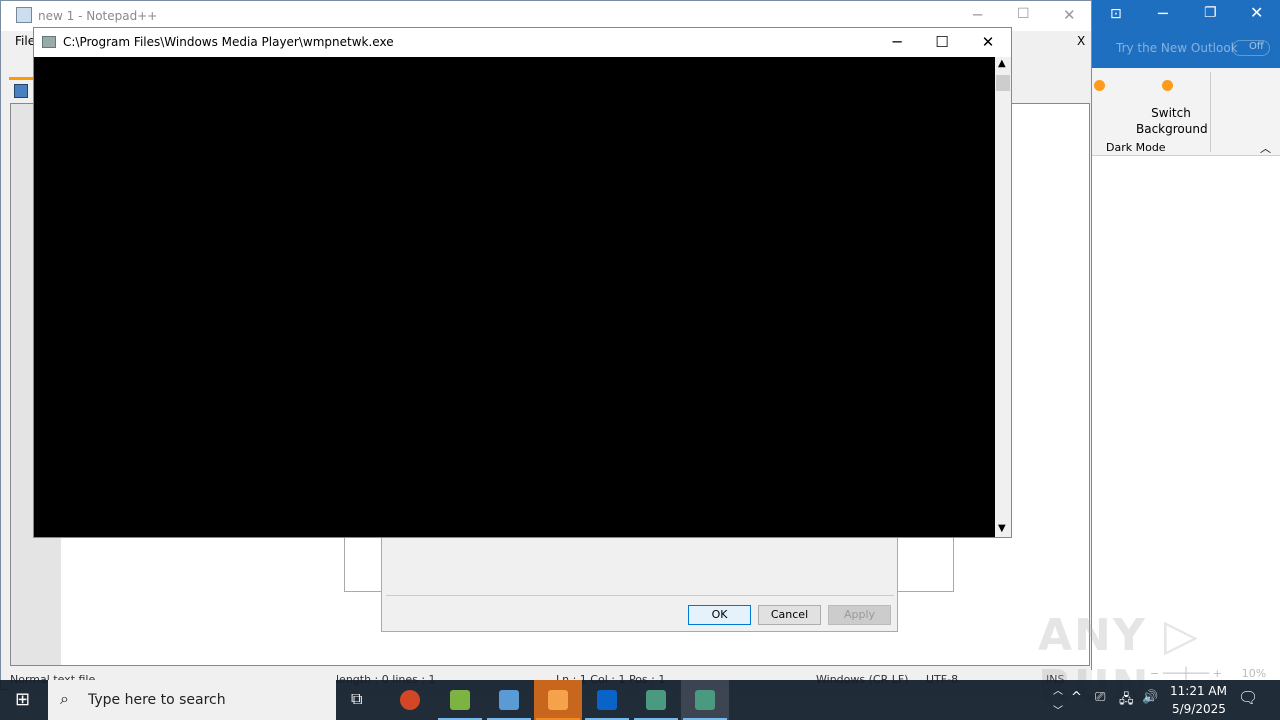  What do you see at coordinates (1126, 701) in the screenshot?
I see `network-icon: 🖧` at bounding box center [1126, 701].